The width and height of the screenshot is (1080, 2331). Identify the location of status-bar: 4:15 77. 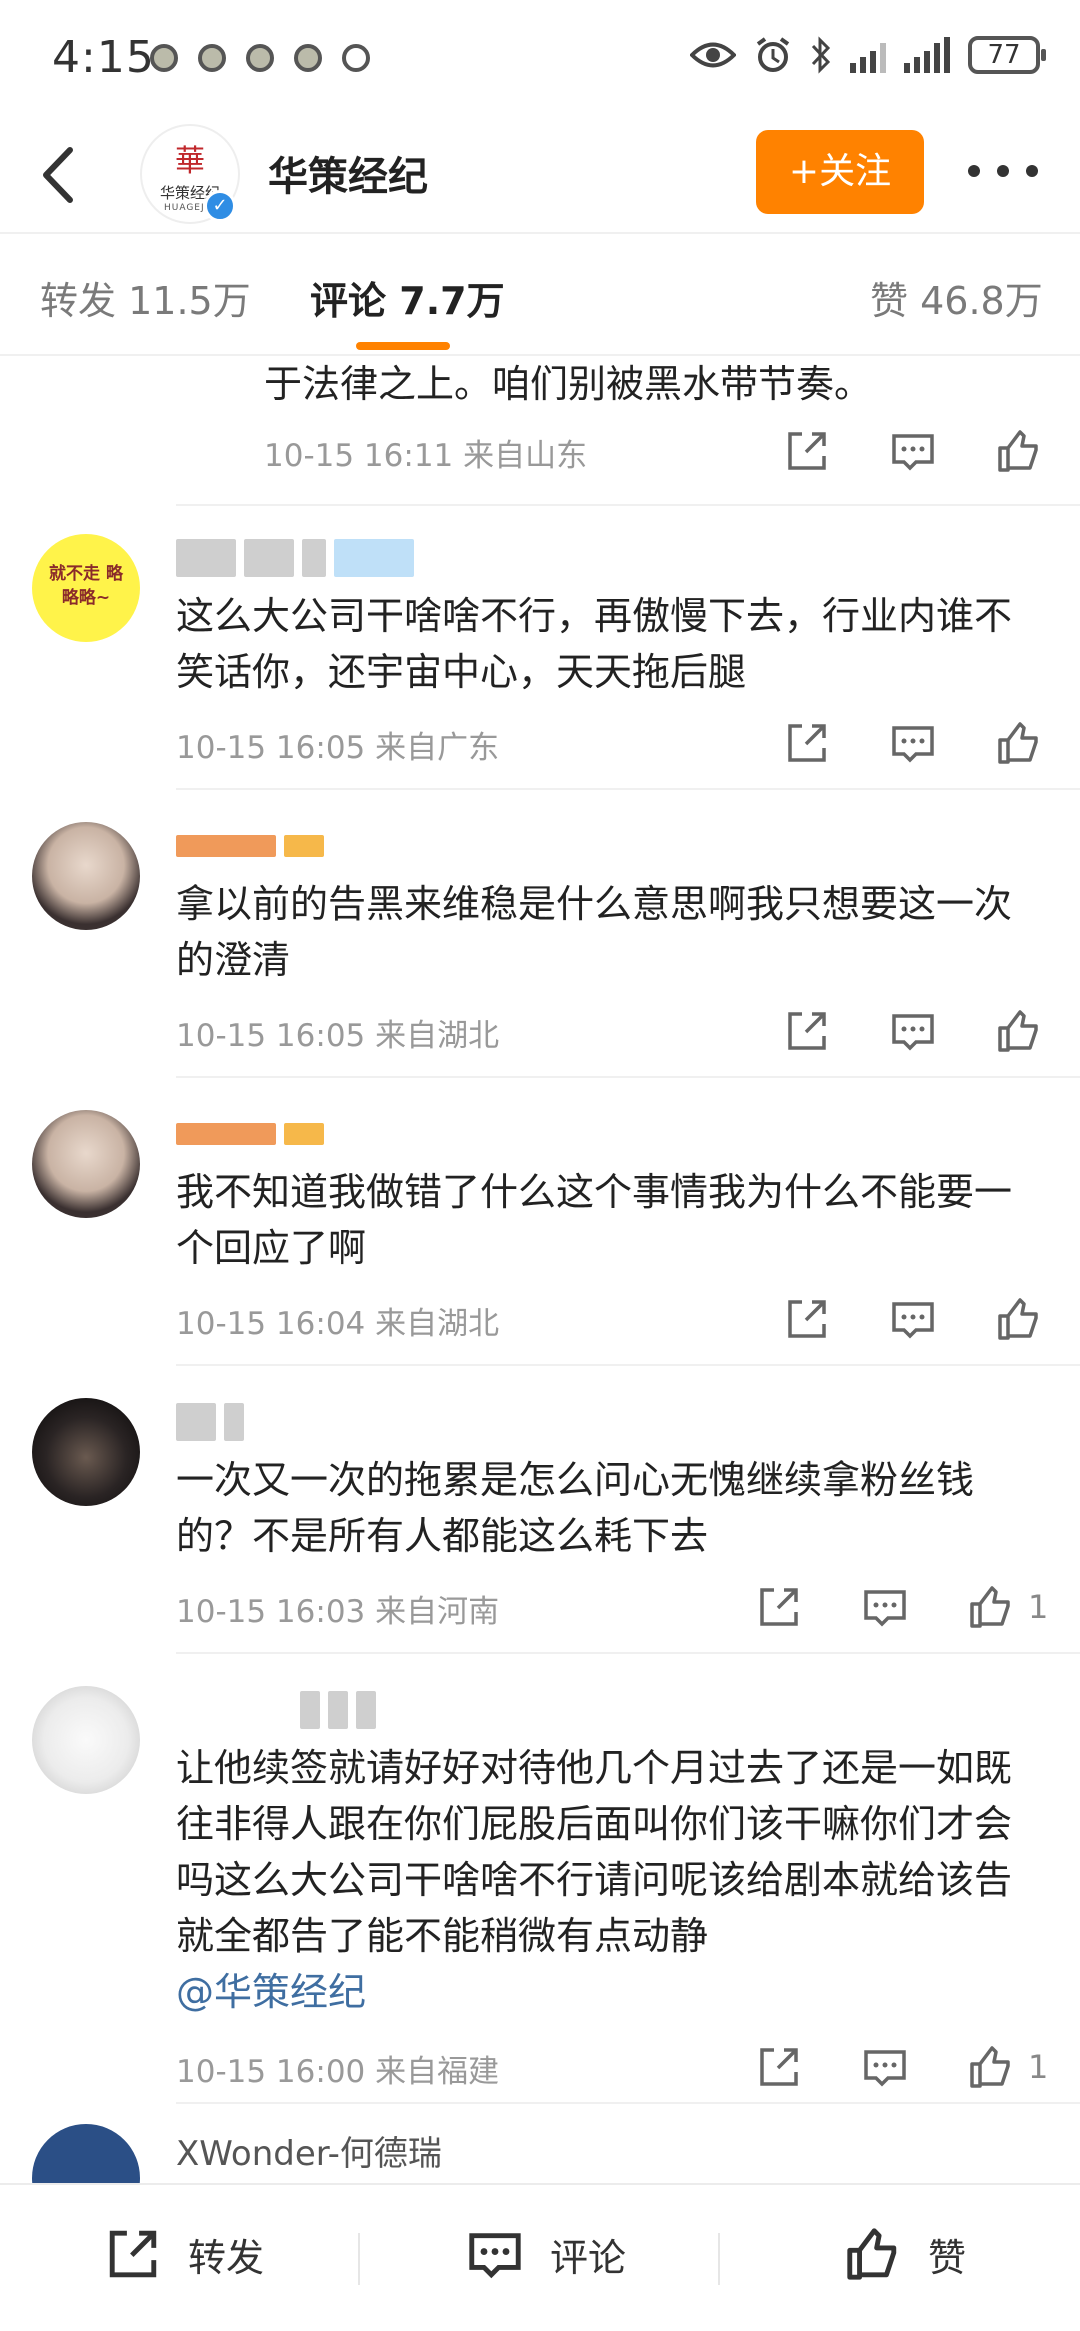
(540, 60).